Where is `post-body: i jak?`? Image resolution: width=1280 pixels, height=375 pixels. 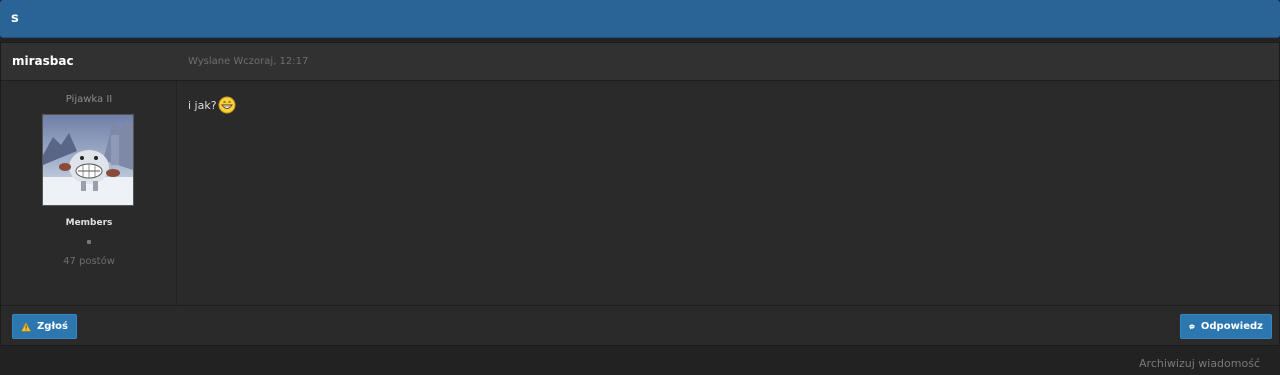 post-body: i jak? is located at coordinates (212, 105).